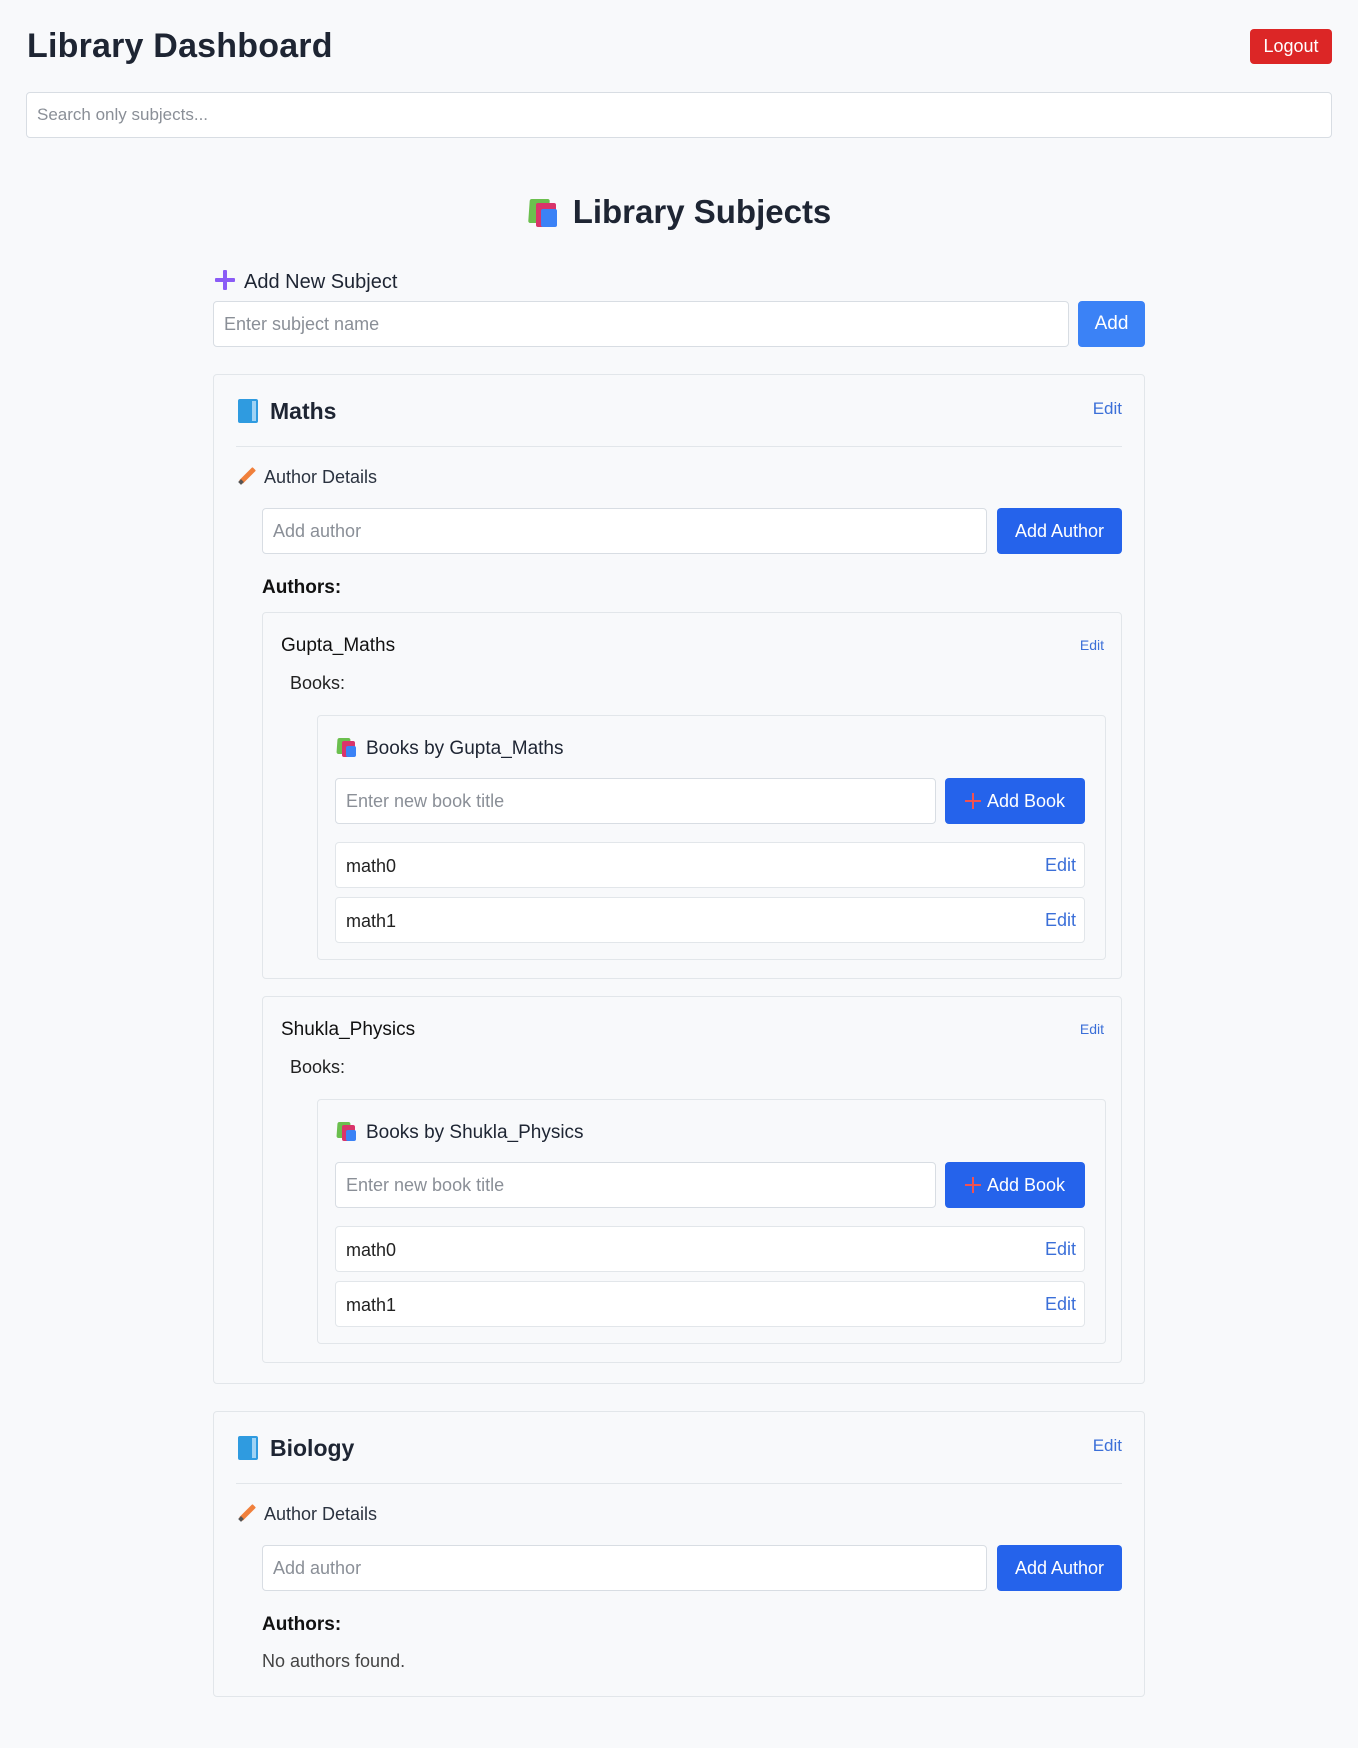  I want to click on subject-title: Biology, so click(296, 1448).